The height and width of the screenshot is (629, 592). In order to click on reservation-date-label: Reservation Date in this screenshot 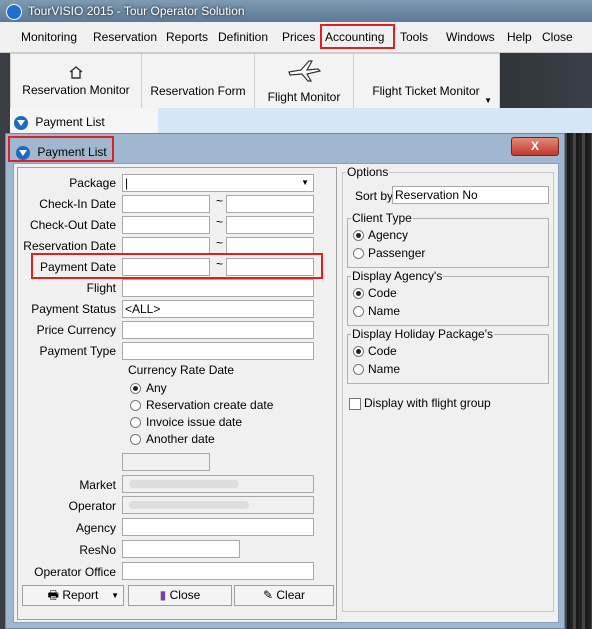, I will do `click(69, 246)`.